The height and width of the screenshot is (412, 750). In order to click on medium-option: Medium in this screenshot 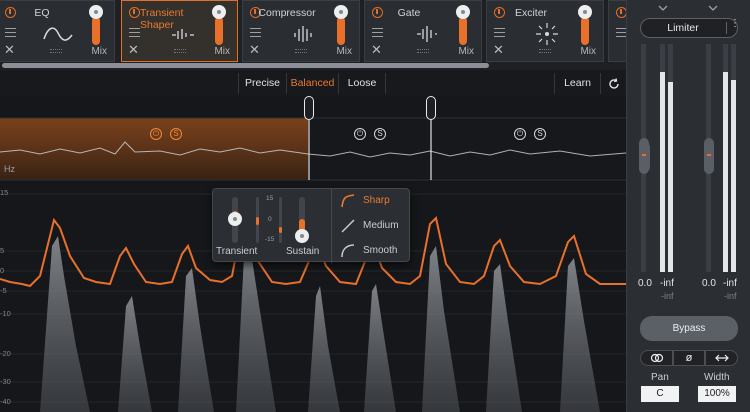, I will do `click(381, 225)`.